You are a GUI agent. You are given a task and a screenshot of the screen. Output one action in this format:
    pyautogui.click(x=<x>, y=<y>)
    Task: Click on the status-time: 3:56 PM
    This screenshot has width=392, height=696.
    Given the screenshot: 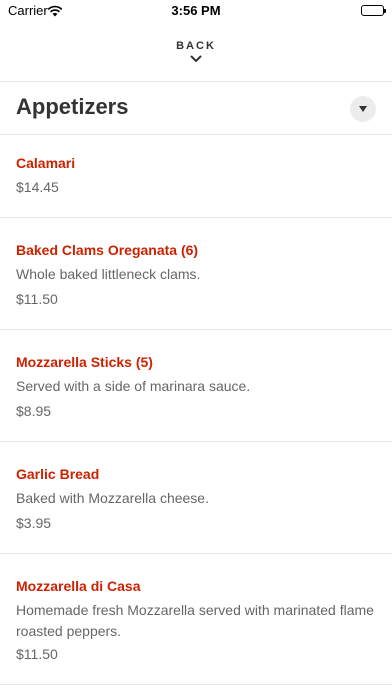 What is the action you would take?
    pyautogui.click(x=196, y=10)
    